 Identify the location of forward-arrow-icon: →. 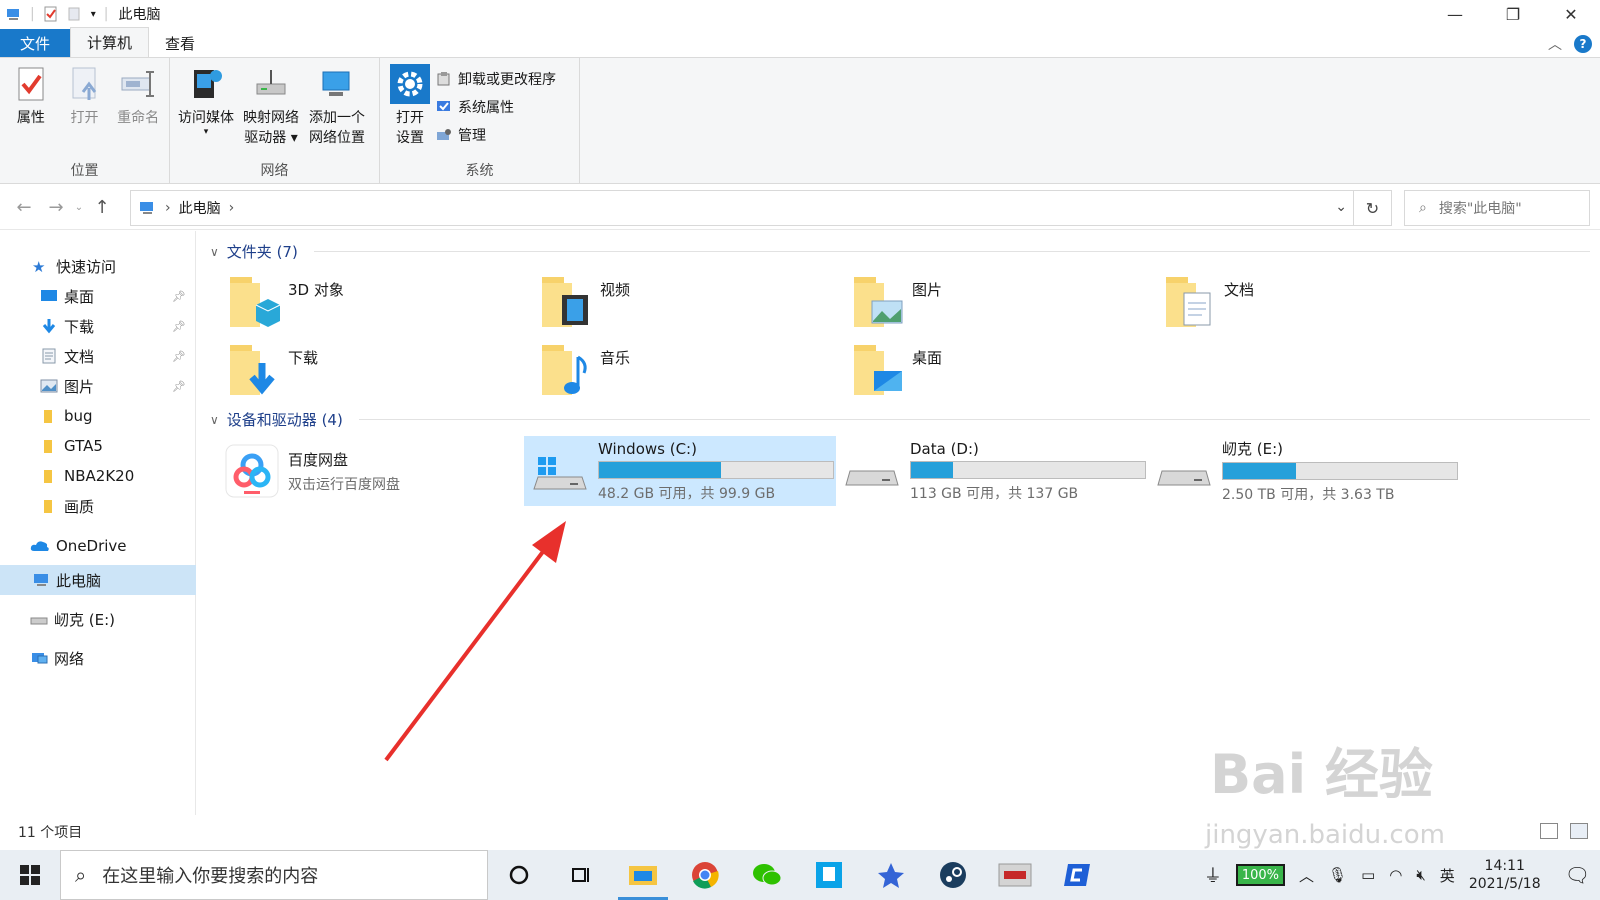
(56, 207).